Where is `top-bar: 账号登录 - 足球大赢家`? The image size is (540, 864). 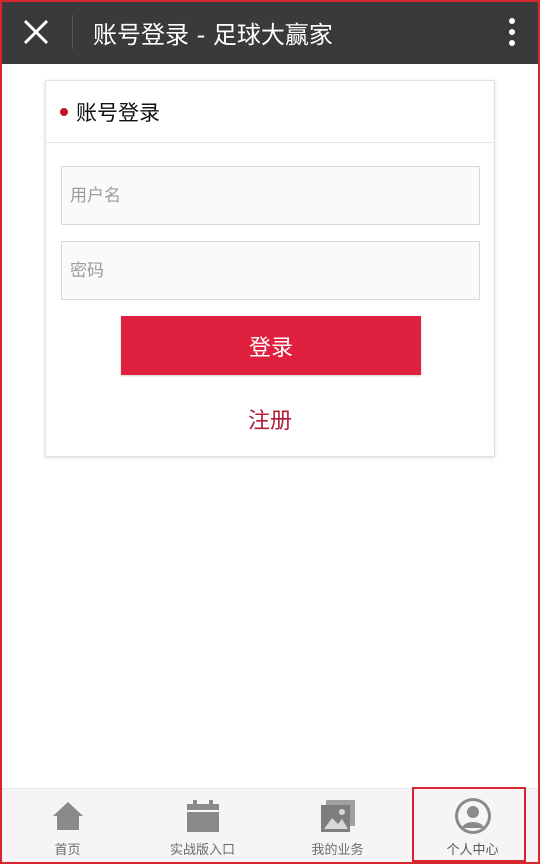 top-bar: 账号登录 - 足球大赢家 is located at coordinates (270, 32).